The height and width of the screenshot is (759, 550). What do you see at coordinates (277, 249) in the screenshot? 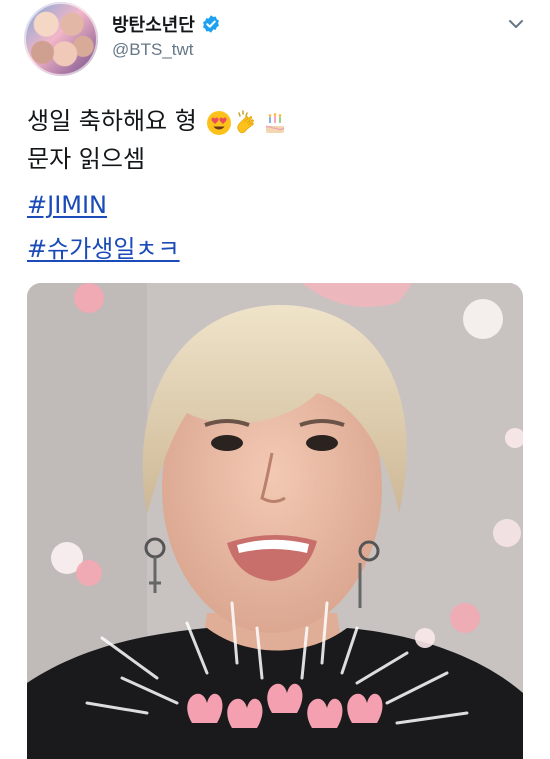
I see `hashtag-link-suga-birthday: #슈가생일ㅊㅋ` at bounding box center [277, 249].